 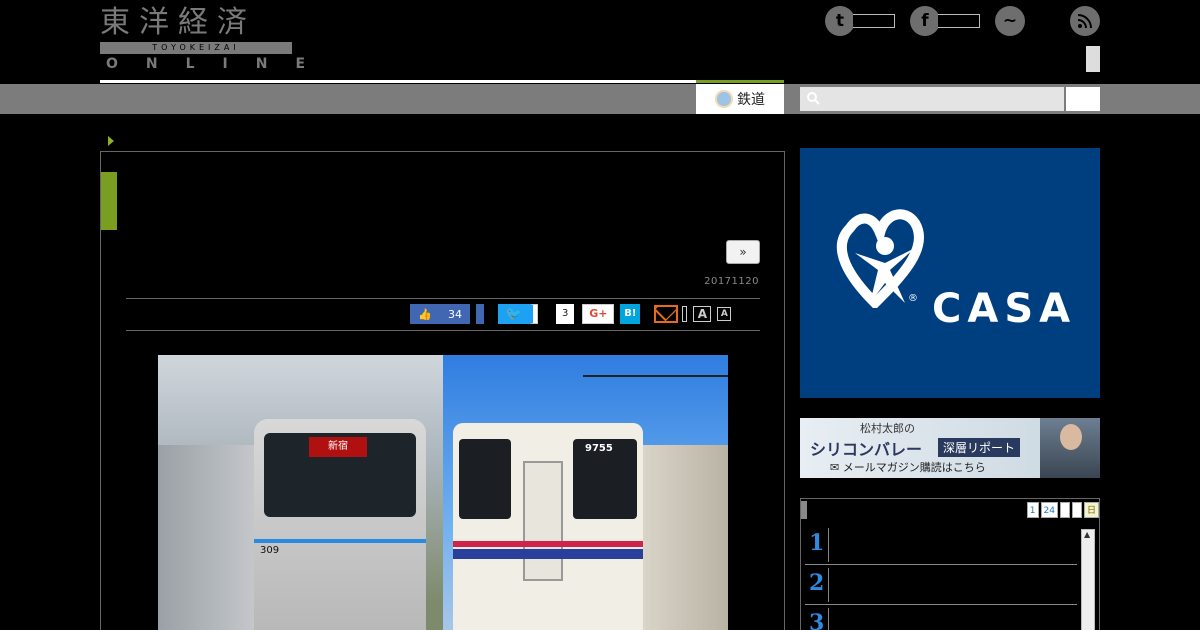 I want to click on train-right-number: 9755, so click(x=599, y=448).